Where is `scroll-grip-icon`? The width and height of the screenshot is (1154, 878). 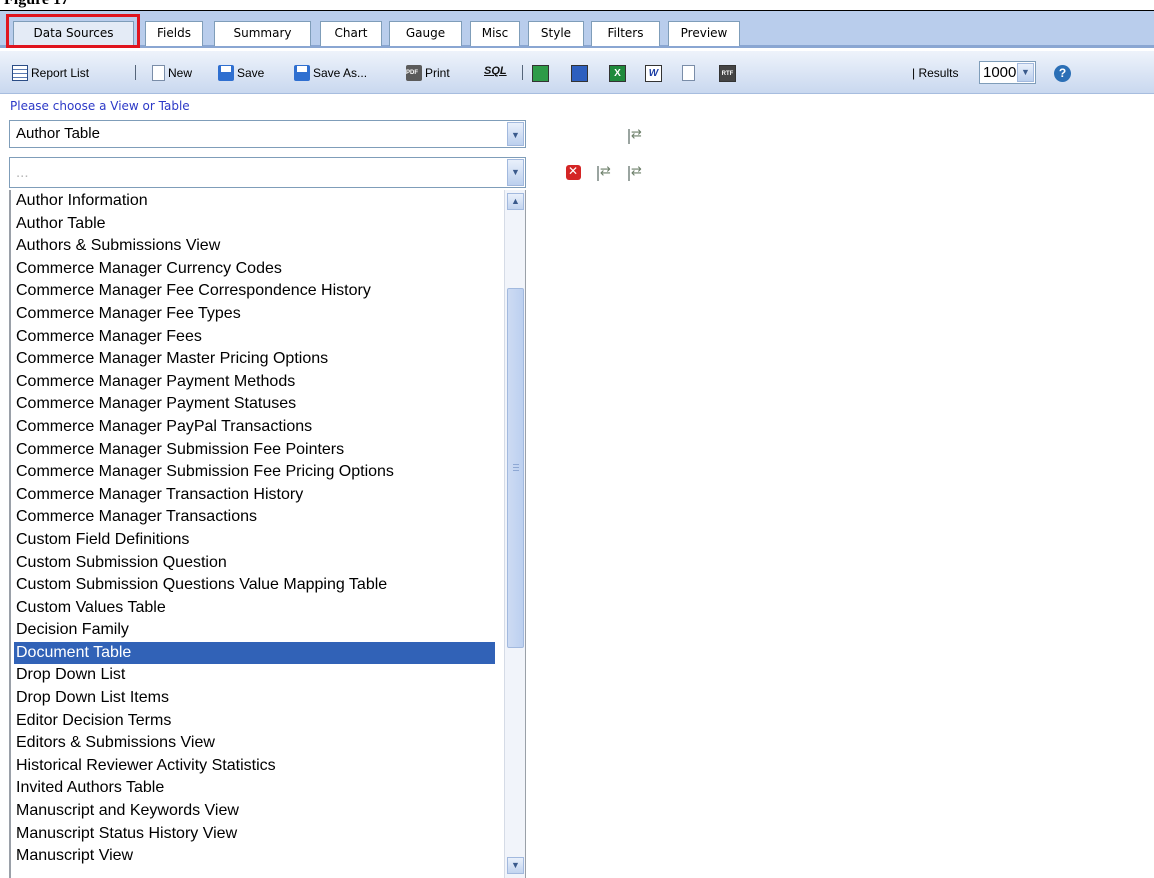
scroll-grip-icon is located at coordinates (516, 468).